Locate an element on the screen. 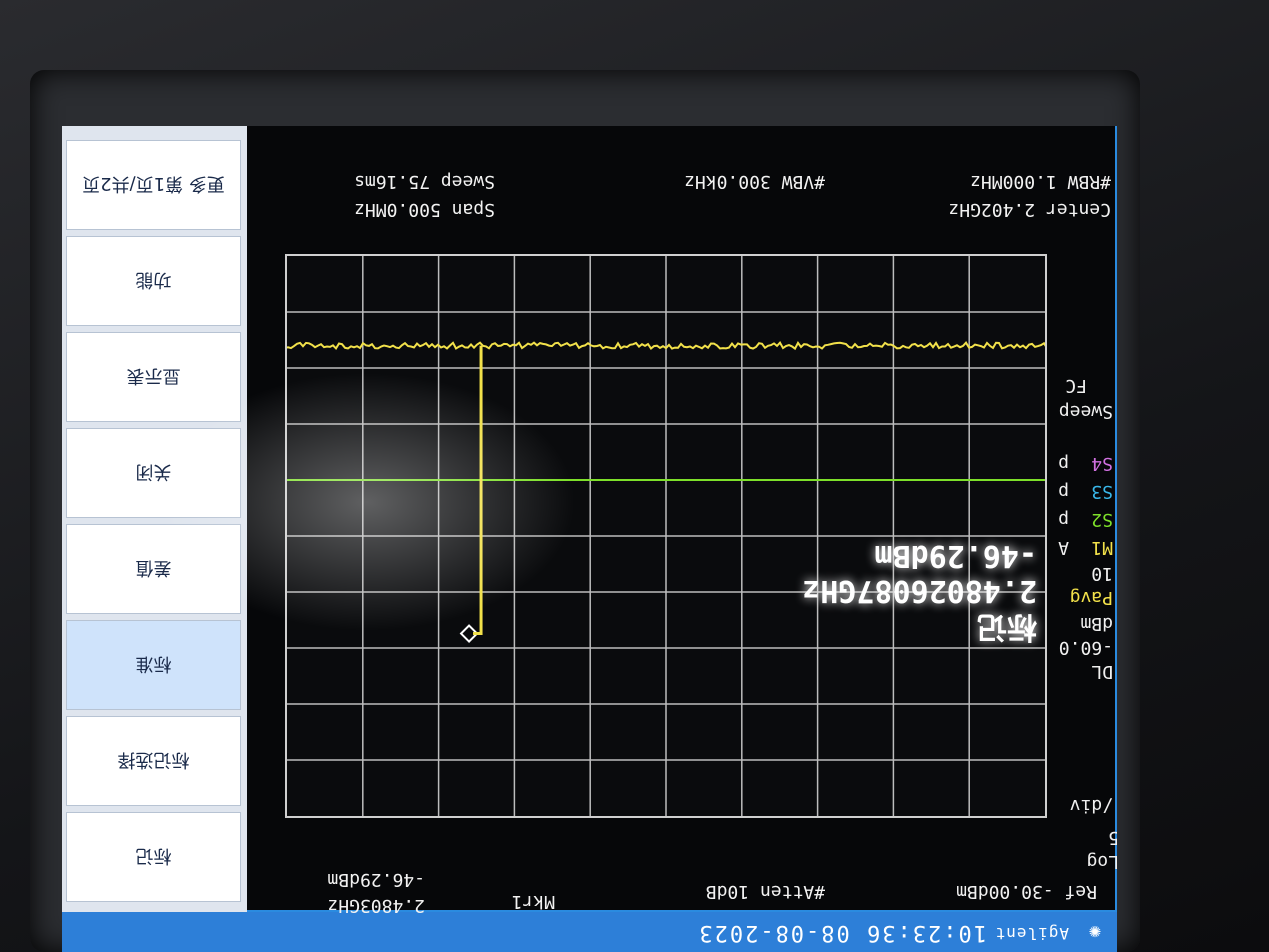  m1-label: M1 is located at coordinates (1102, 547).